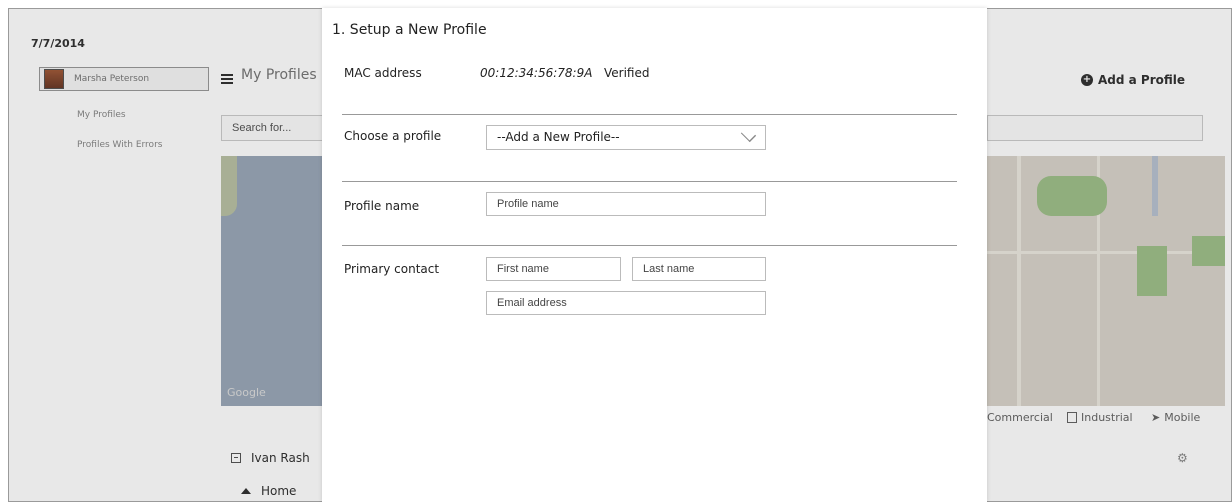  I want to click on modal-title: 1. Setup a New Profile, so click(409, 30).